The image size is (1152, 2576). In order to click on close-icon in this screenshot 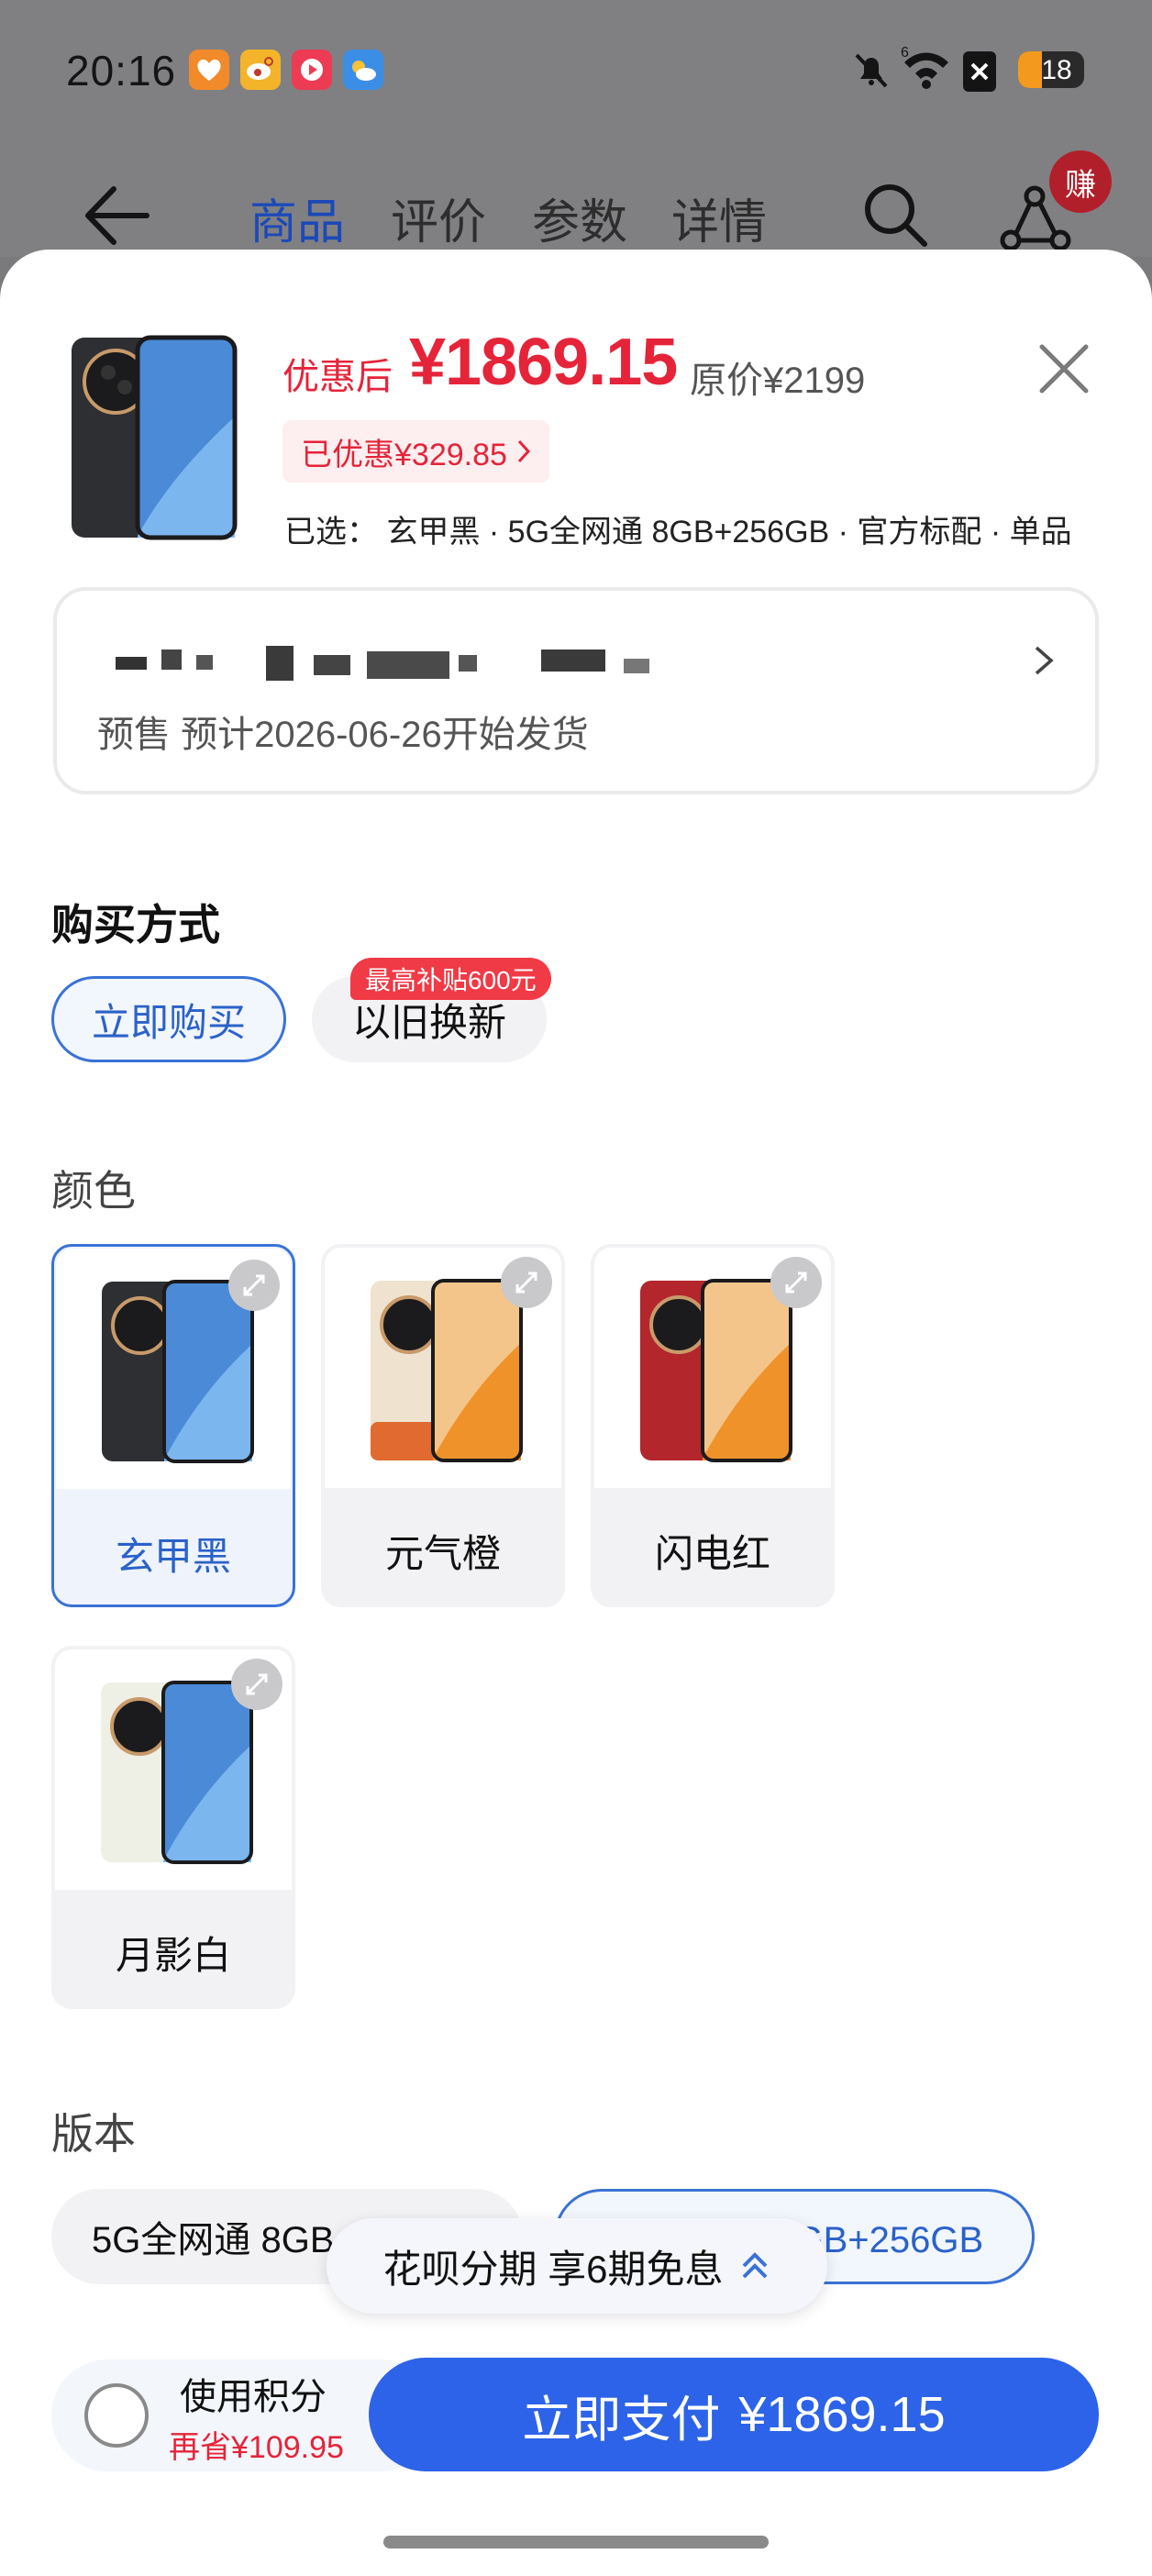, I will do `click(1064, 368)`.